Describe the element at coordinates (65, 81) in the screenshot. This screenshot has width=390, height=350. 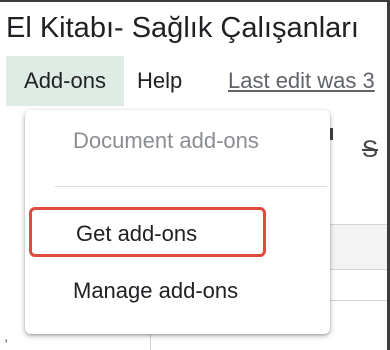
I see `menu-addons: Add-ons` at that location.